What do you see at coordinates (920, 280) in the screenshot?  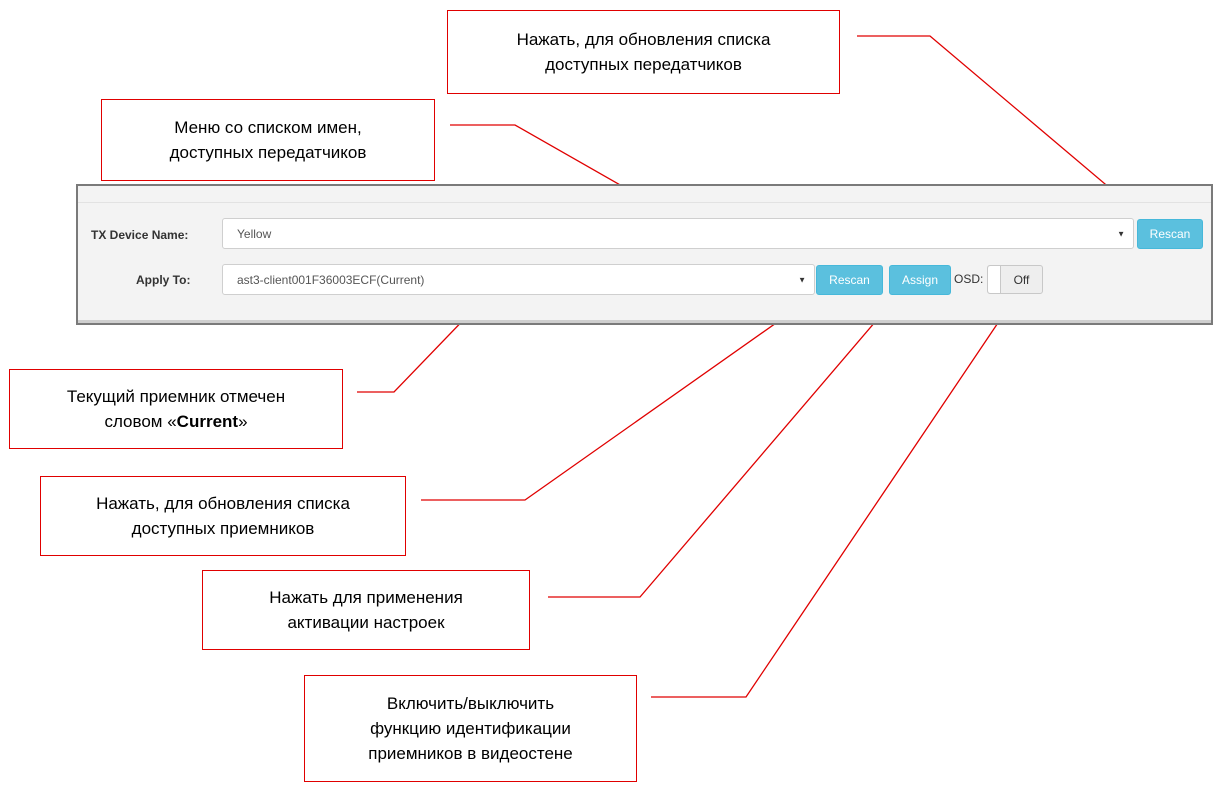 I see `assign-button: Assign` at bounding box center [920, 280].